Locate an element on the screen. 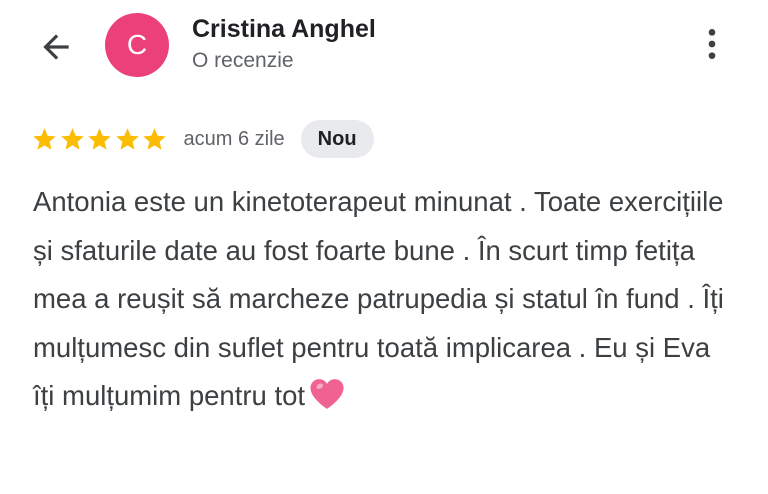  avatar-letter: C is located at coordinates (137, 44).